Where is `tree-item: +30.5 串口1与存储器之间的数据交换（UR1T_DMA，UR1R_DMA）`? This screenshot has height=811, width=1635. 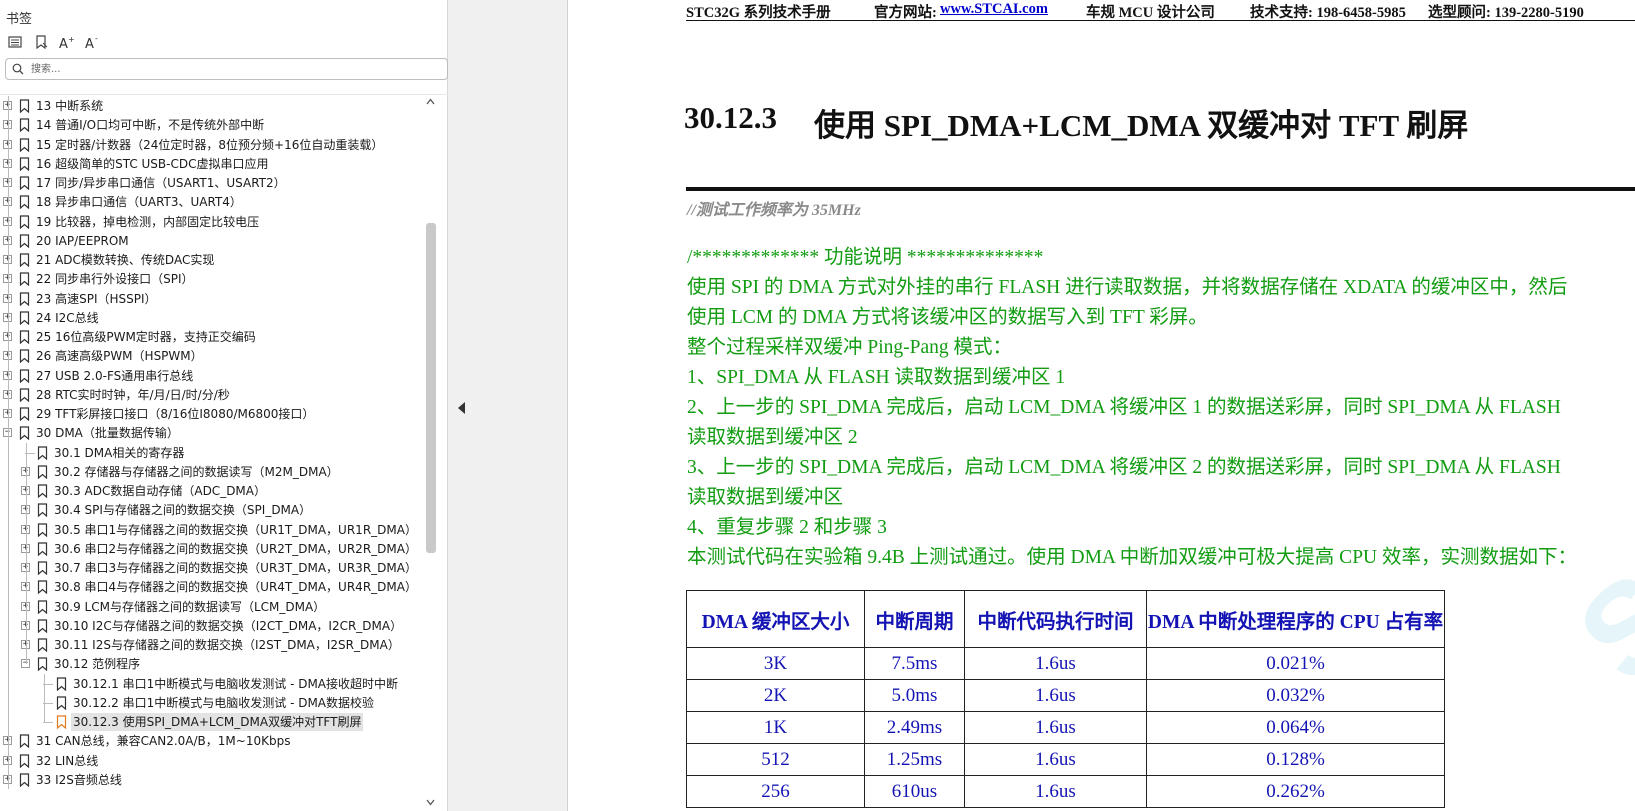 tree-item: +30.5 串口1与存储器之间的数据交换（UR1T_DMA，UR1R_DMA） is located at coordinates (220, 530).